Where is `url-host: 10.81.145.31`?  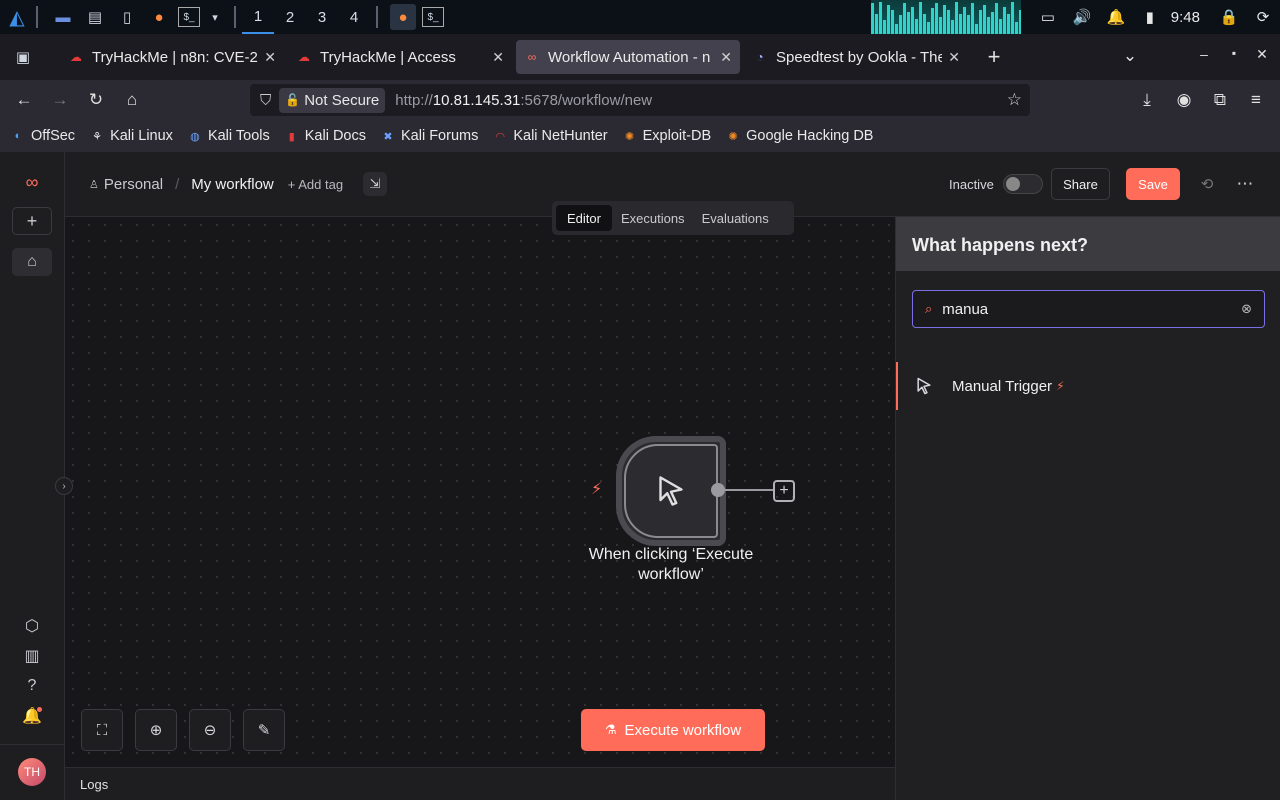 url-host: 10.81.145.31 is located at coordinates (476, 100).